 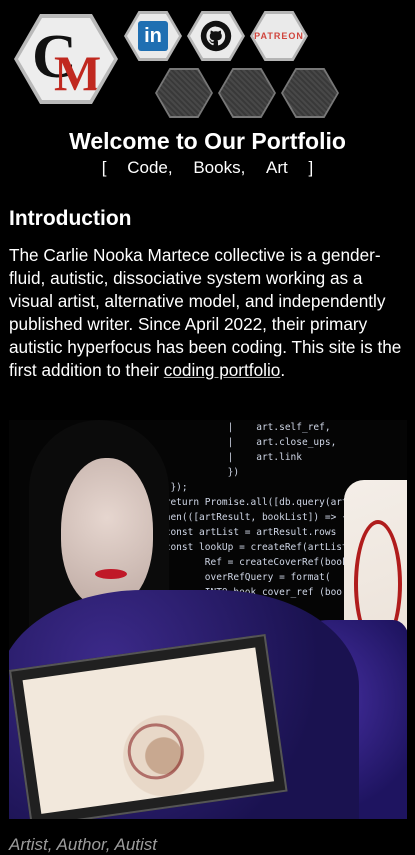 What do you see at coordinates (283, 370) in the screenshot?
I see `intro-text-end: .` at bounding box center [283, 370].